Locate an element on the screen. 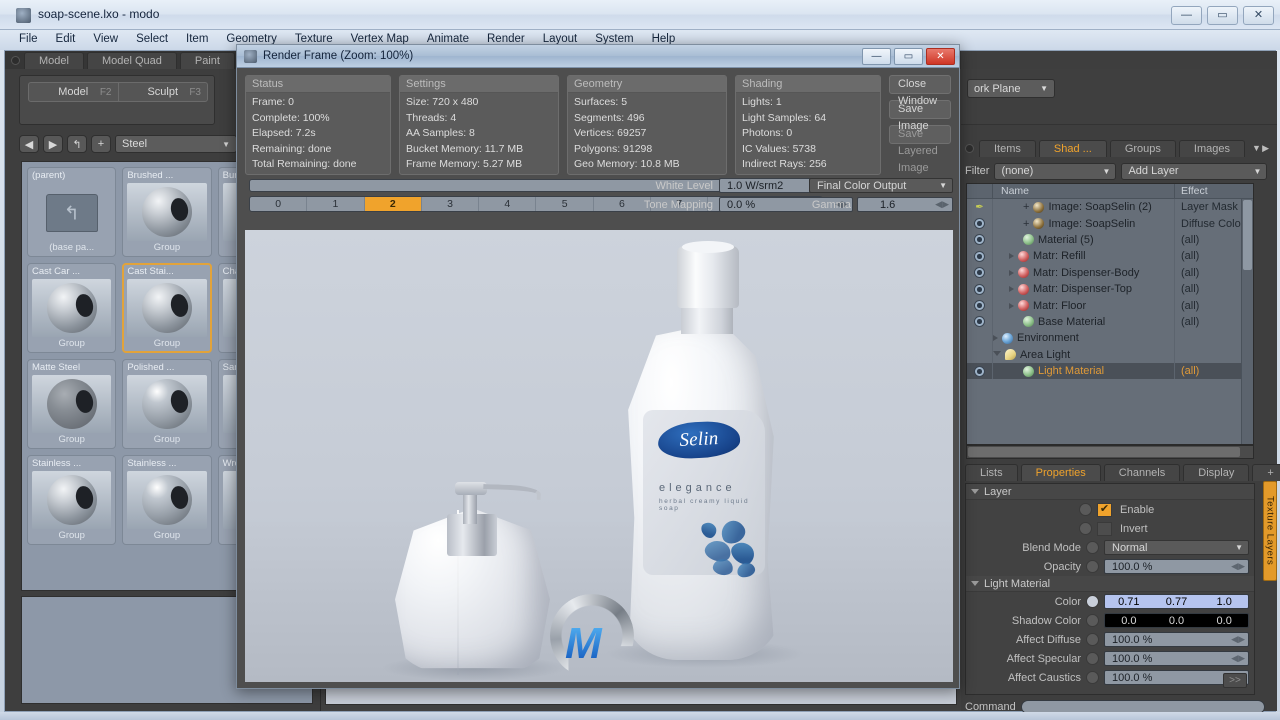 This screenshot has height=720, width=1280. tab-display: Display is located at coordinates (1216, 472).